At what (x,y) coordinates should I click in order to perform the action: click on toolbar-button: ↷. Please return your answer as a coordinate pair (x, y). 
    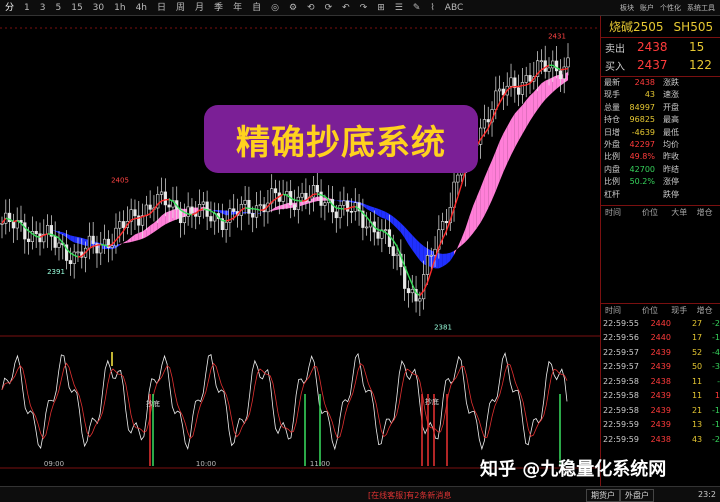
    Looking at the image, I should click on (364, 8).